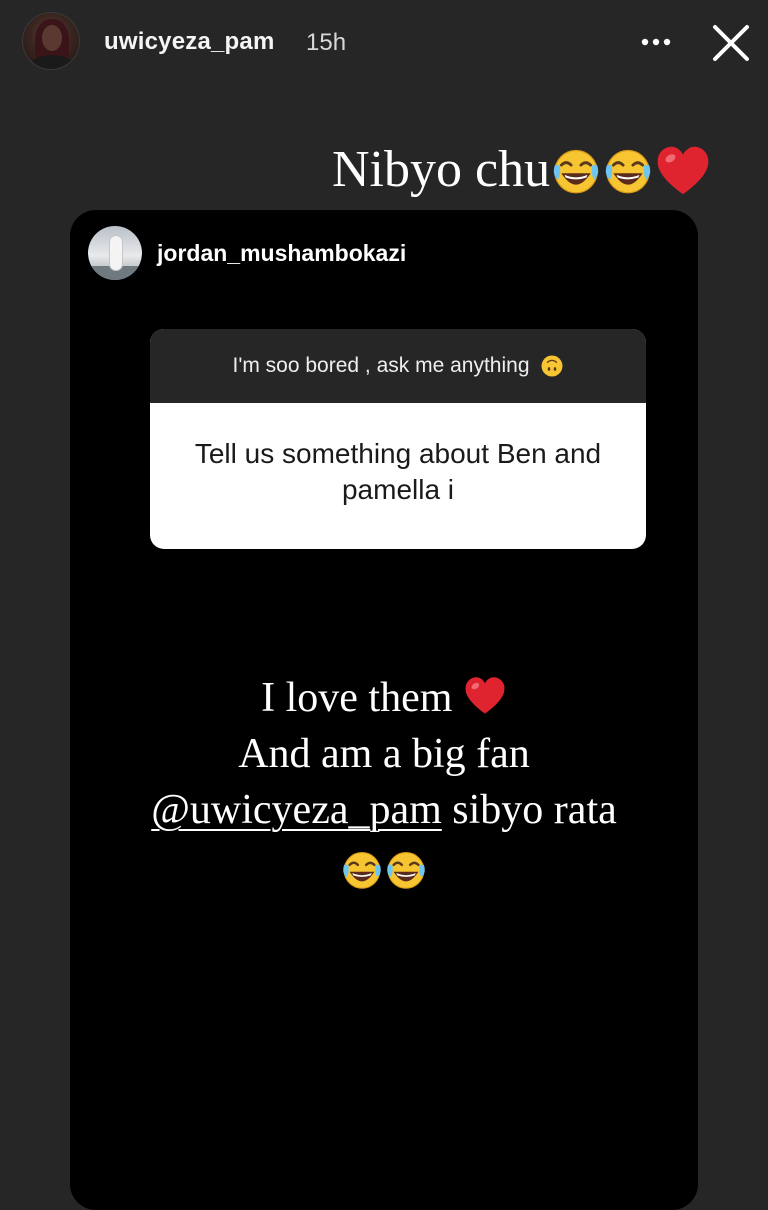 The width and height of the screenshot is (768, 1210). What do you see at coordinates (384, 754) in the screenshot?
I see `answer-line-2: And am a big fan` at bounding box center [384, 754].